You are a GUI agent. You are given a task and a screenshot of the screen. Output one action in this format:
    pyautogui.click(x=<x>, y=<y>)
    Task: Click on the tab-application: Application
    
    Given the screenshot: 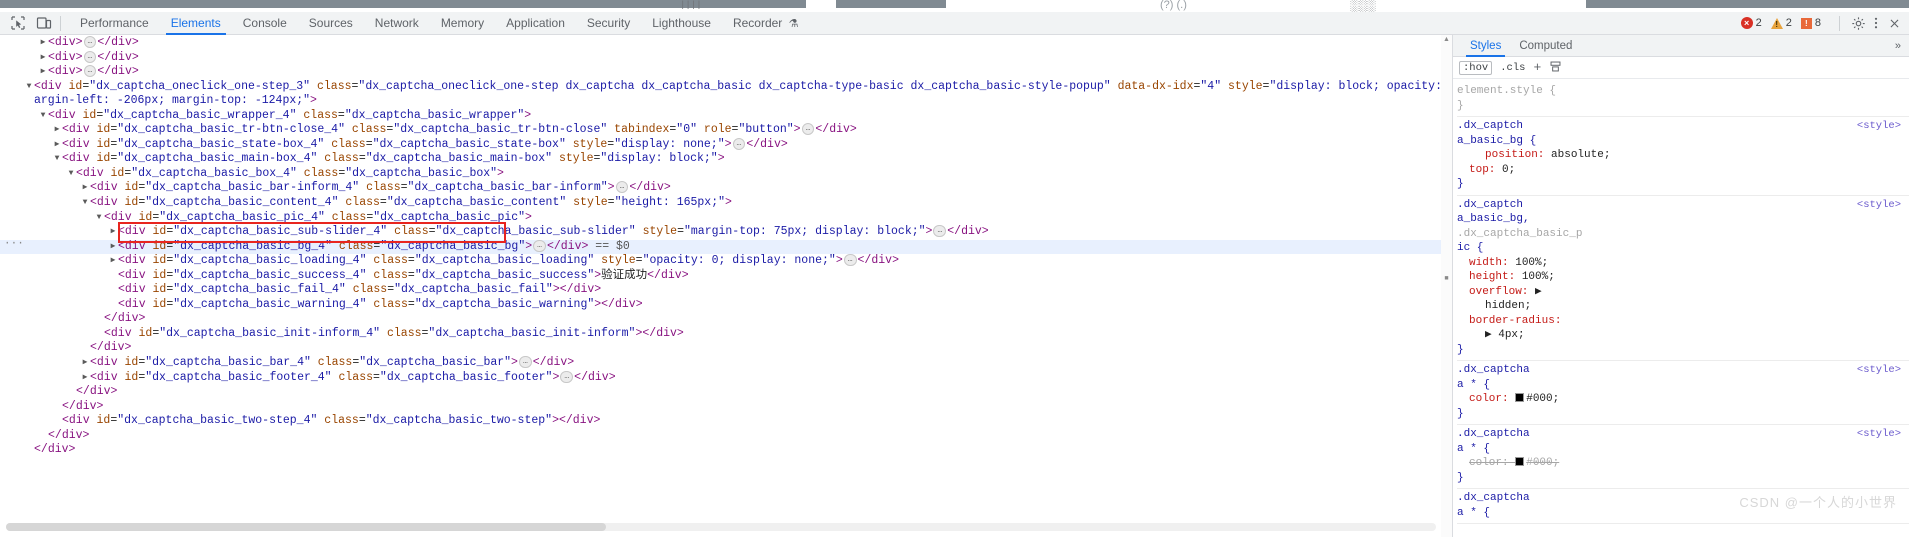 What is the action you would take?
    pyautogui.click(x=535, y=23)
    